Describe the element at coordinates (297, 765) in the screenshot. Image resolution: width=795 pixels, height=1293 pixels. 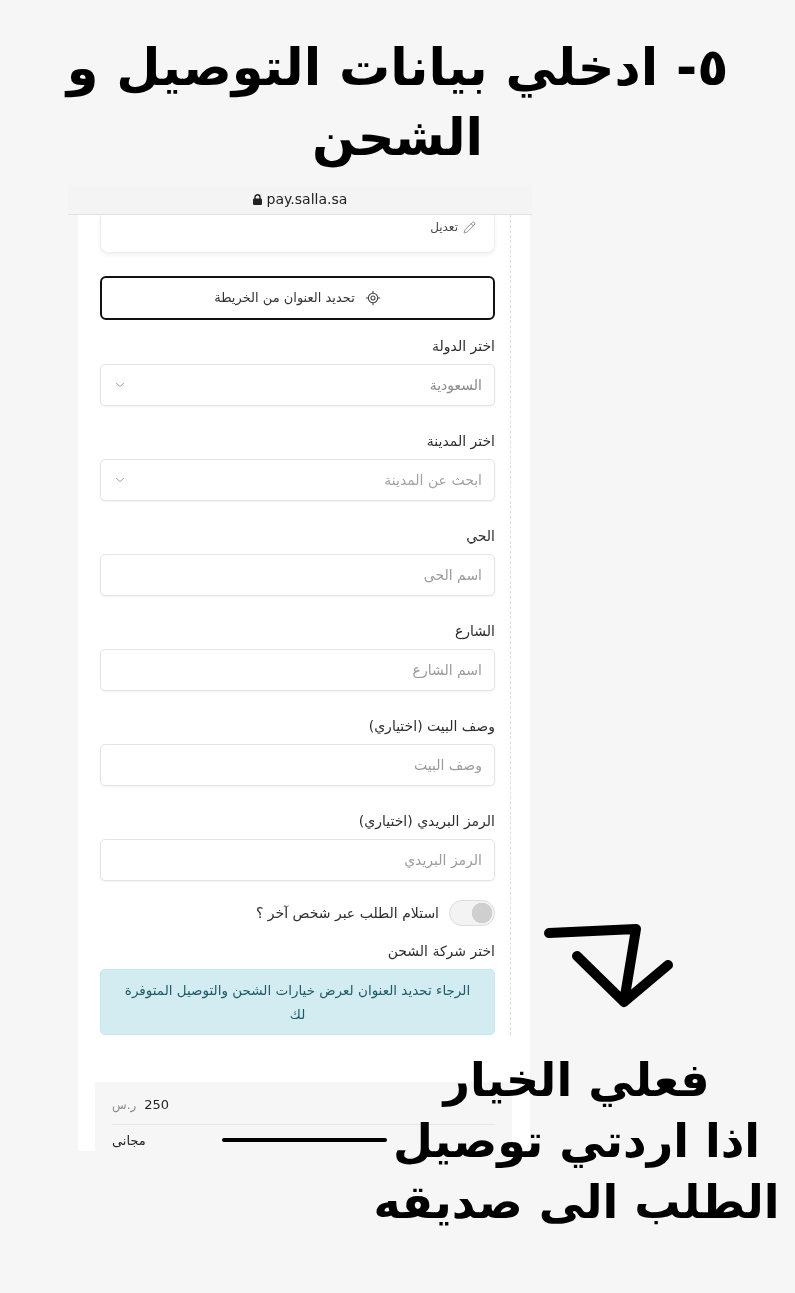
I see `text-input: وصف البيت` at that location.